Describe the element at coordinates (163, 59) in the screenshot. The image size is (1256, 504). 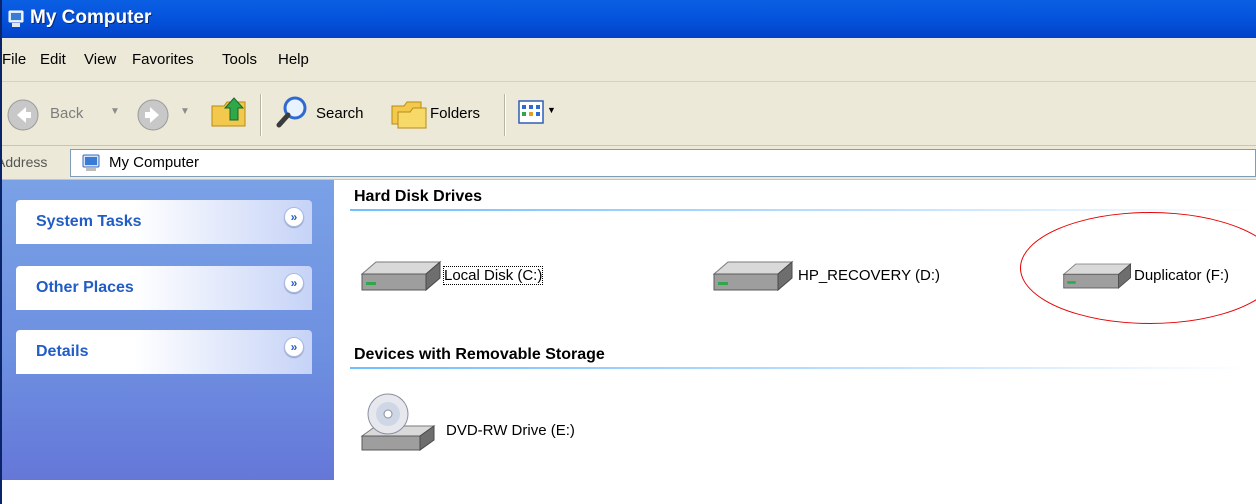
I see `menu-favorites: Favorites` at that location.